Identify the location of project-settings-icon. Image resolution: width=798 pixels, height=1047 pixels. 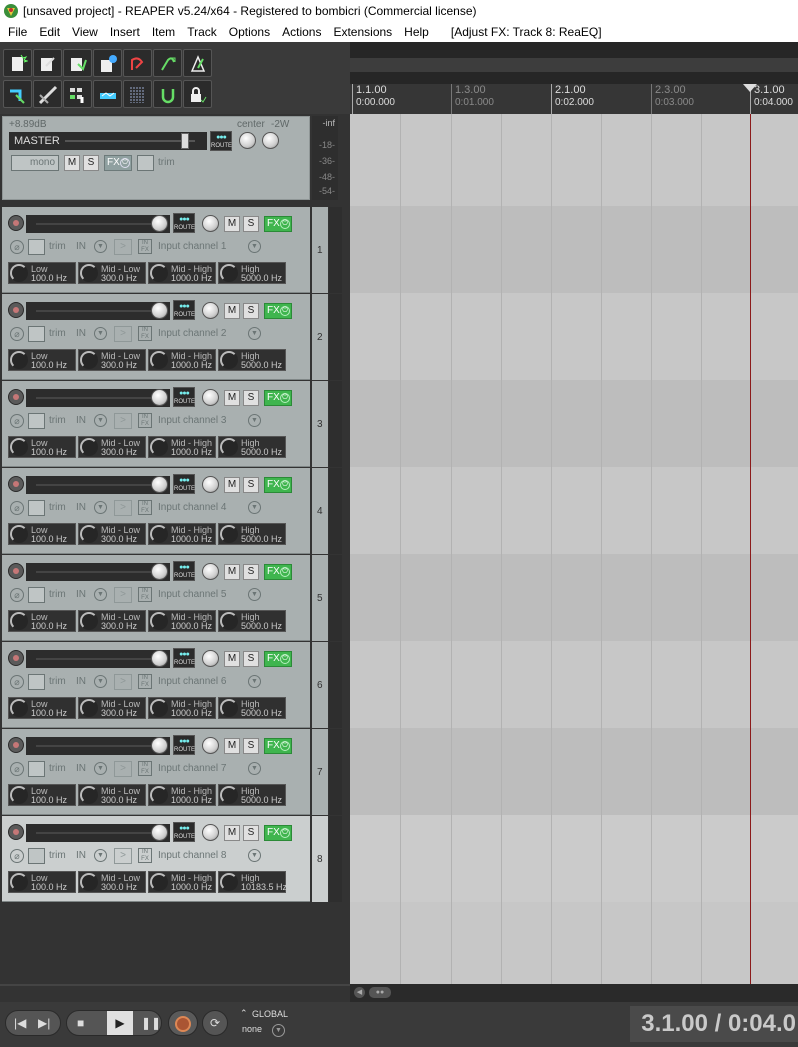
(107, 63).